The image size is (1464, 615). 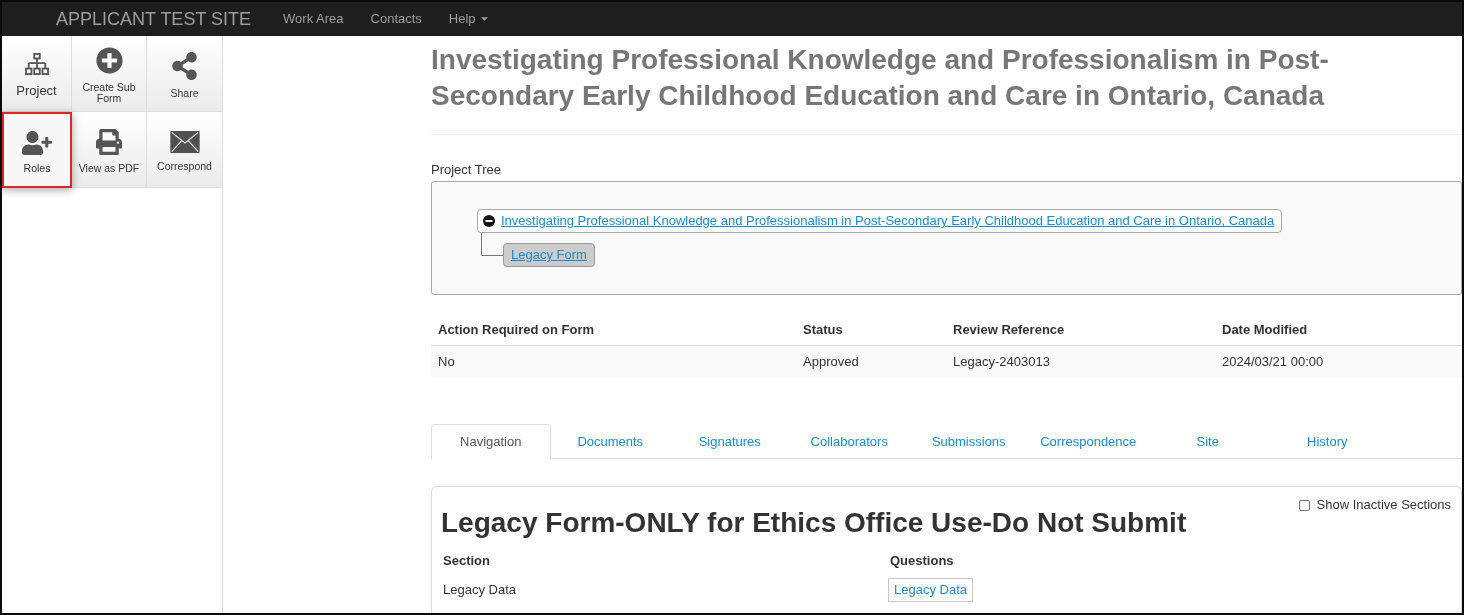 What do you see at coordinates (1273, 362) in the screenshot?
I see `table-cell-text: 2024/03/21 00:00` at bounding box center [1273, 362].